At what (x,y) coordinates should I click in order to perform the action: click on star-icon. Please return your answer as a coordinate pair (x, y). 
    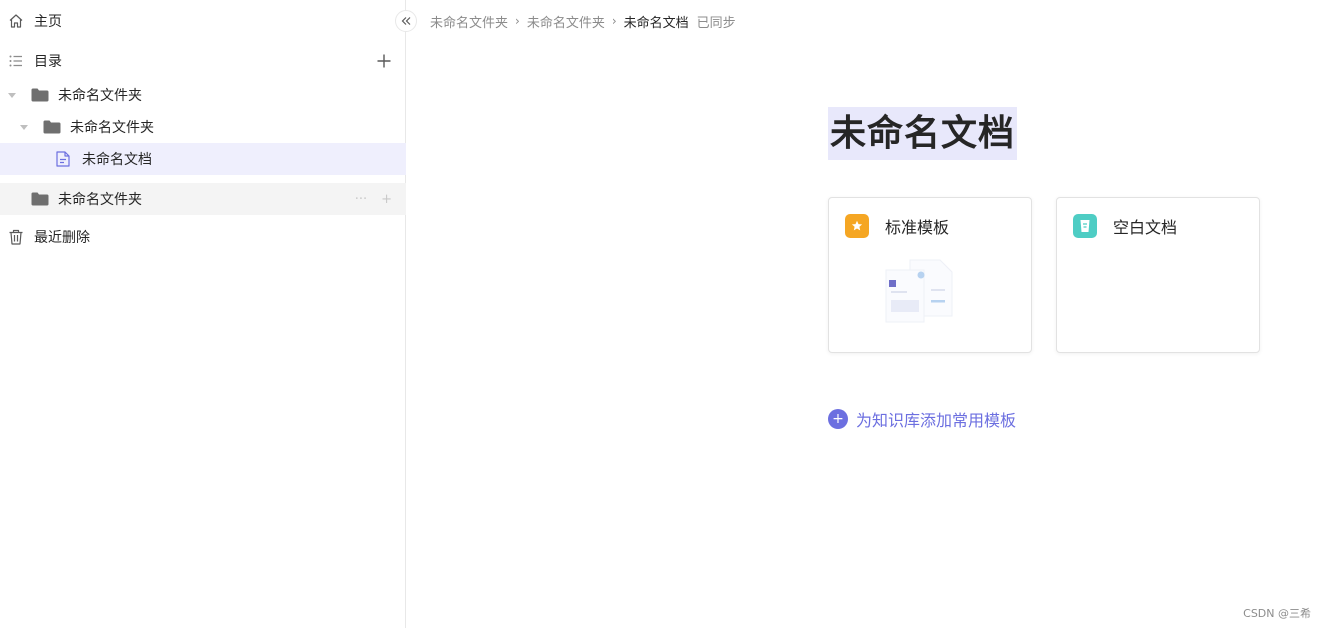
    Looking at the image, I should click on (857, 226).